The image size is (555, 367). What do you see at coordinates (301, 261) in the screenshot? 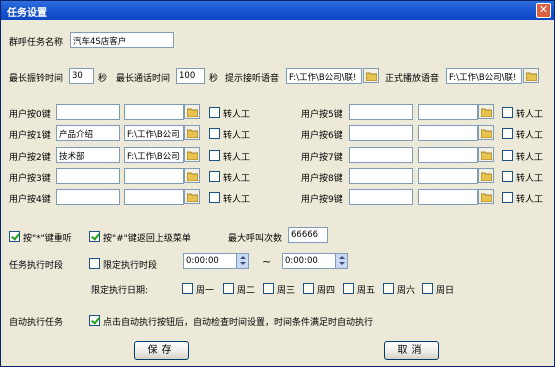
I see `end-time-value: 0:00:00` at bounding box center [301, 261].